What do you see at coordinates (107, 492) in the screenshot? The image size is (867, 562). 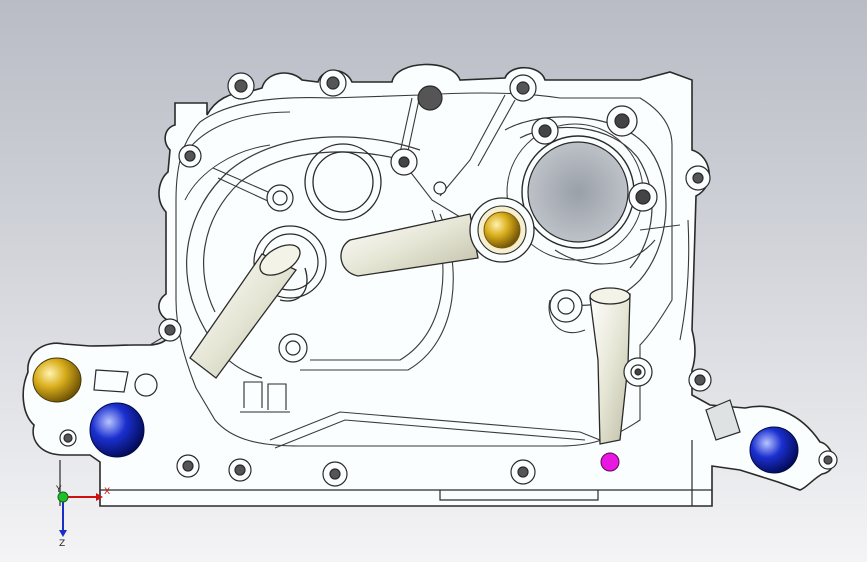 I see `triad-x-label: X` at bounding box center [107, 492].